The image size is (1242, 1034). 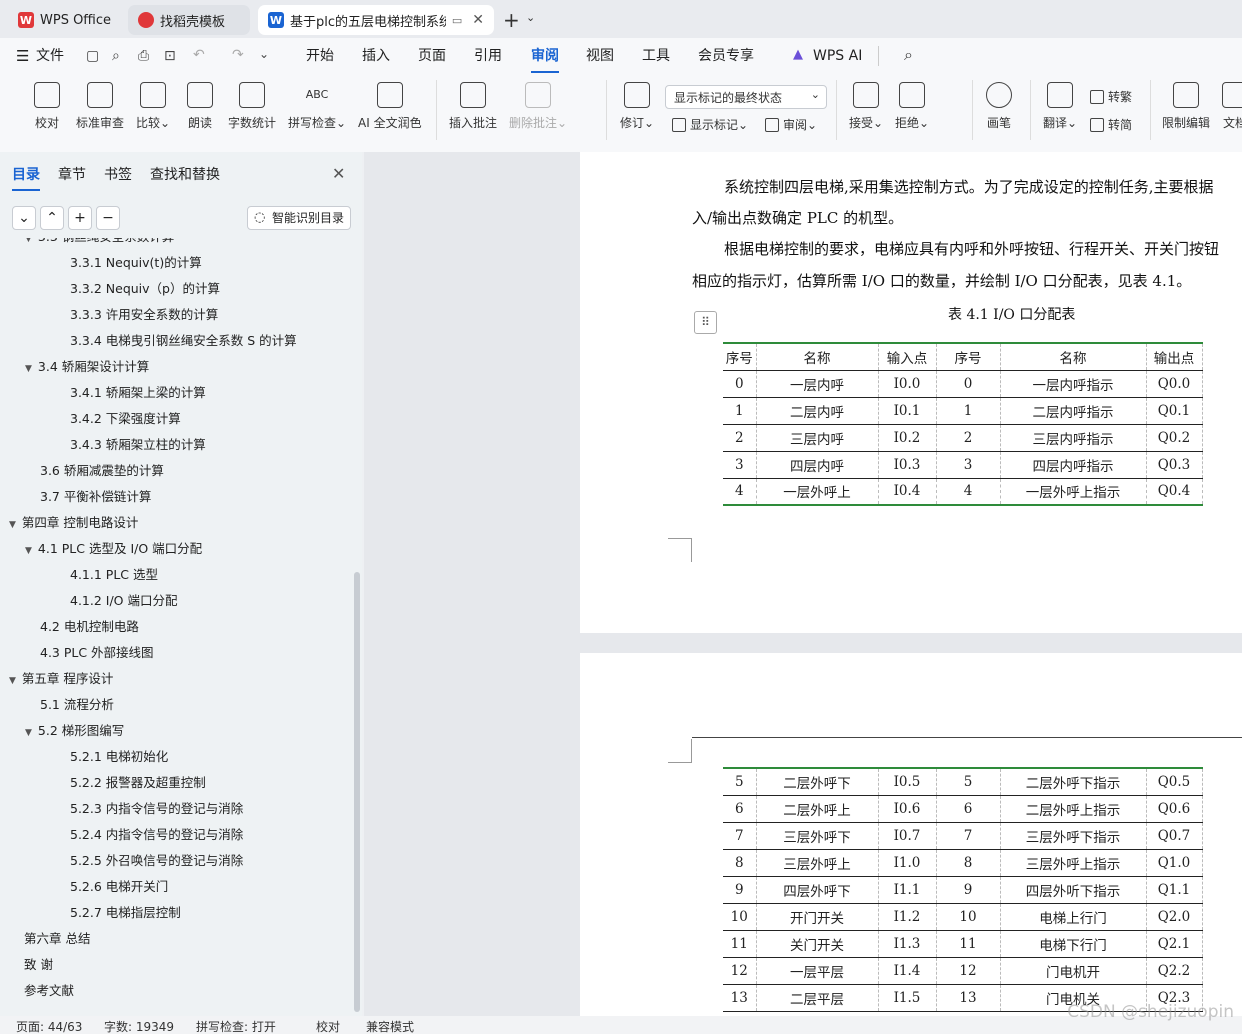 I want to click on toc-item: 4.1.1 PLC 选型, so click(x=114, y=575).